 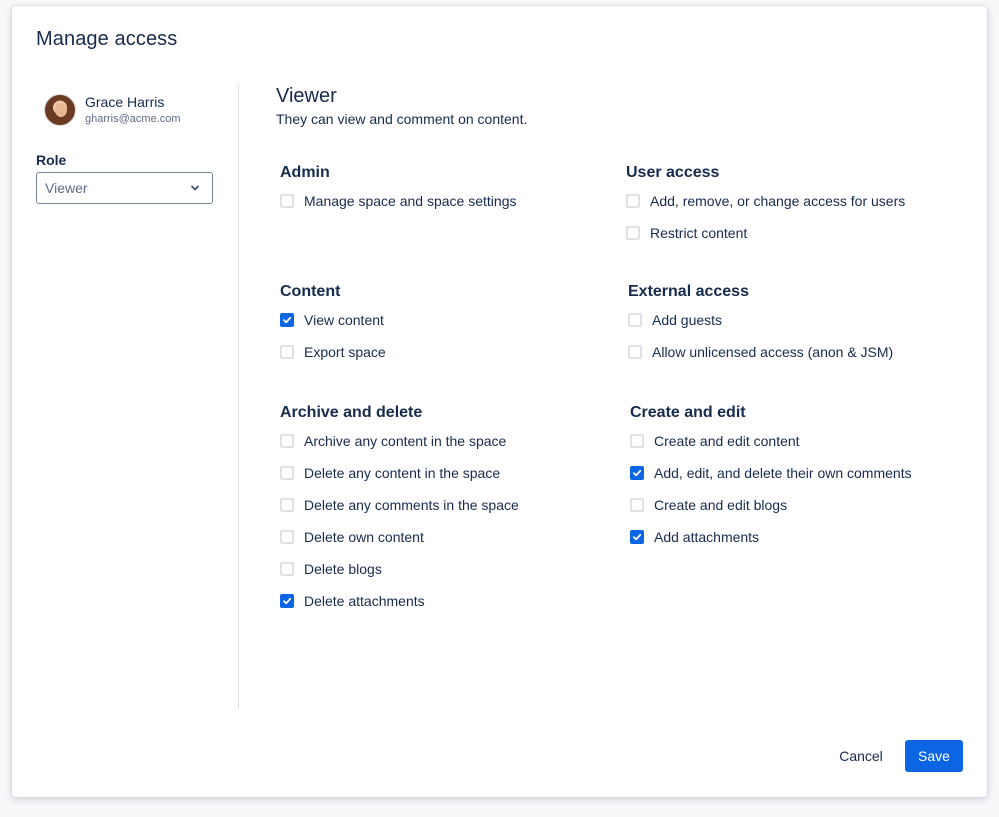 I want to click on cancel-button: Cancel, so click(x=861, y=756).